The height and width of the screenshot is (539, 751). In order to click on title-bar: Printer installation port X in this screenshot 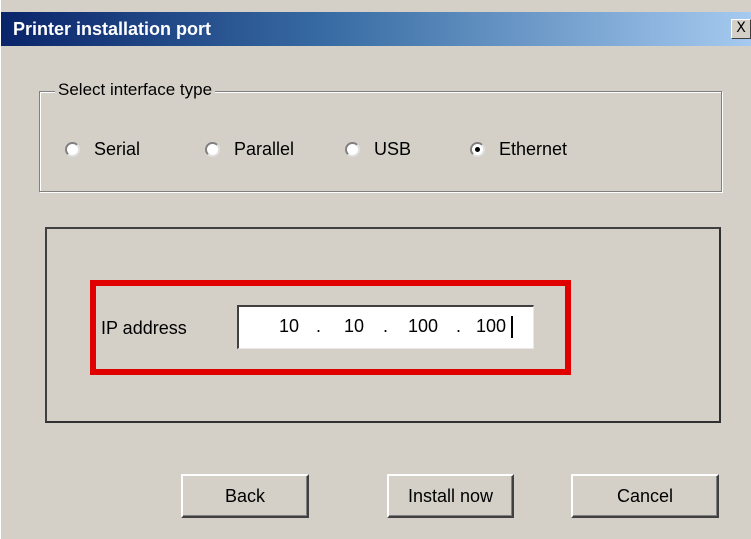, I will do `click(376, 29)`.